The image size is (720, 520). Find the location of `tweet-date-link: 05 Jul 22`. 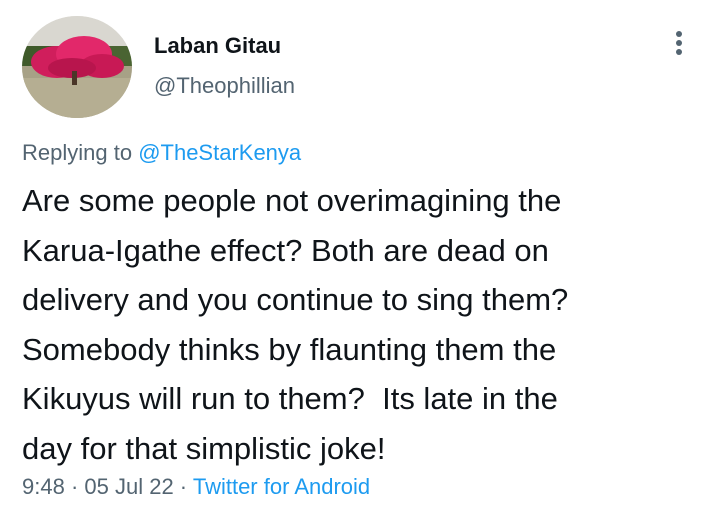

tweet-date-link: 05 Jul 22 is located at coordinates (128, 486).